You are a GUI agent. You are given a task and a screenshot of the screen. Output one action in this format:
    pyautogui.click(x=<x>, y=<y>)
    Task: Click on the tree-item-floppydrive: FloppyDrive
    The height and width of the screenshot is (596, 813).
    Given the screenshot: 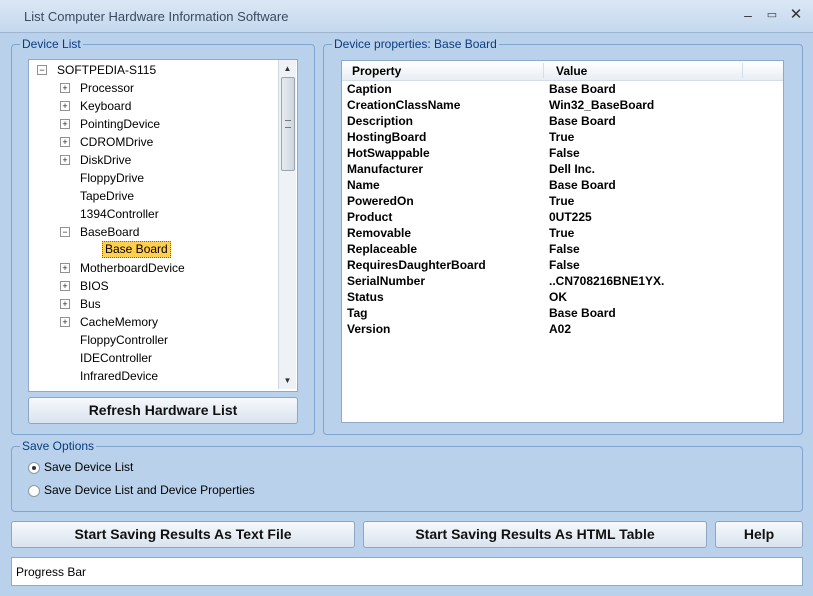 What is the action you would take?
    pyautogui.click(x=154, y=178)
    